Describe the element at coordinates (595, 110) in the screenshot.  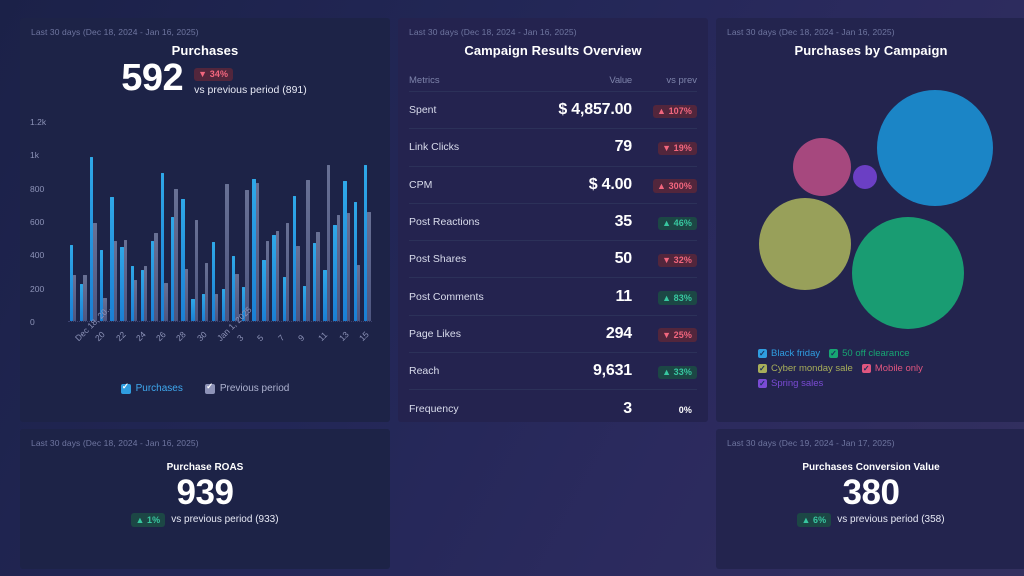
I see `cell-value: $ 4,857.00` at that location.